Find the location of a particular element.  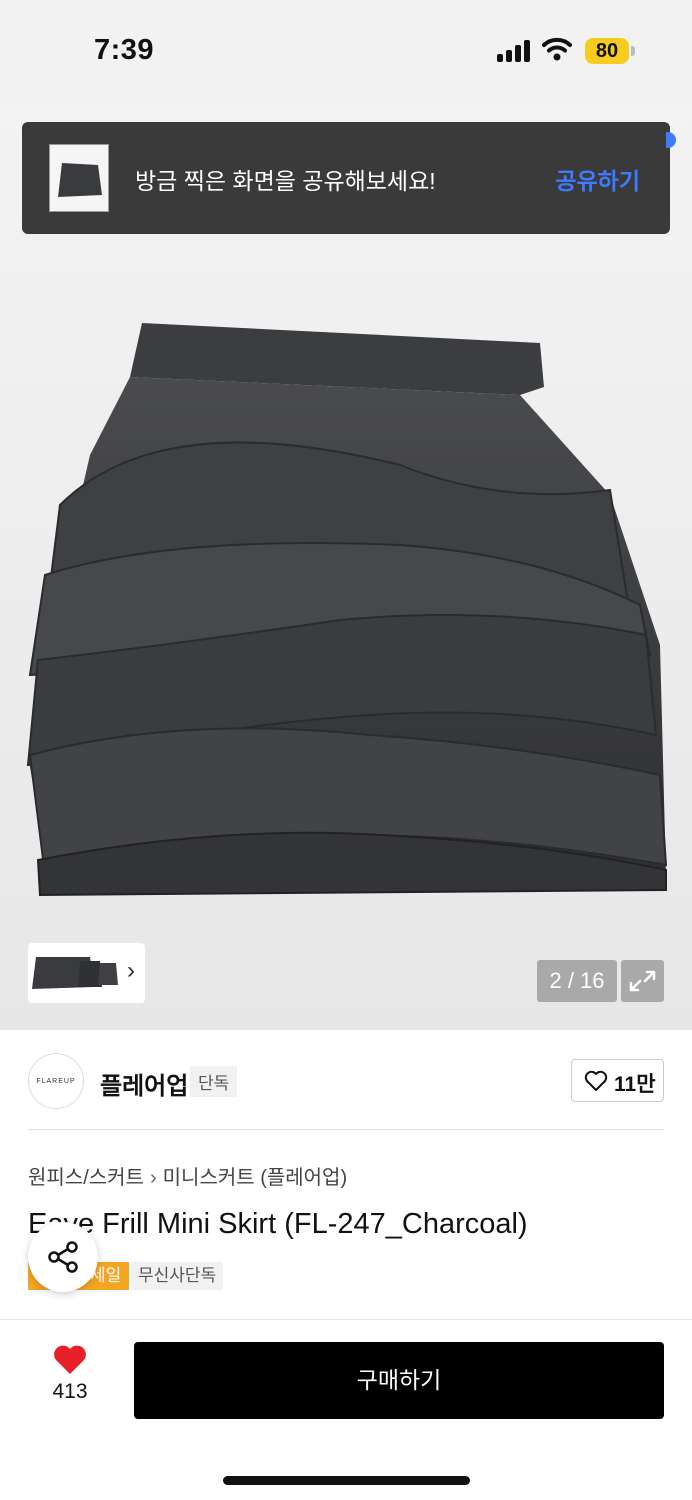

breadcrumb-subcategory: 미니스커트 (플레어업) is located at coordinates (255, 1178).